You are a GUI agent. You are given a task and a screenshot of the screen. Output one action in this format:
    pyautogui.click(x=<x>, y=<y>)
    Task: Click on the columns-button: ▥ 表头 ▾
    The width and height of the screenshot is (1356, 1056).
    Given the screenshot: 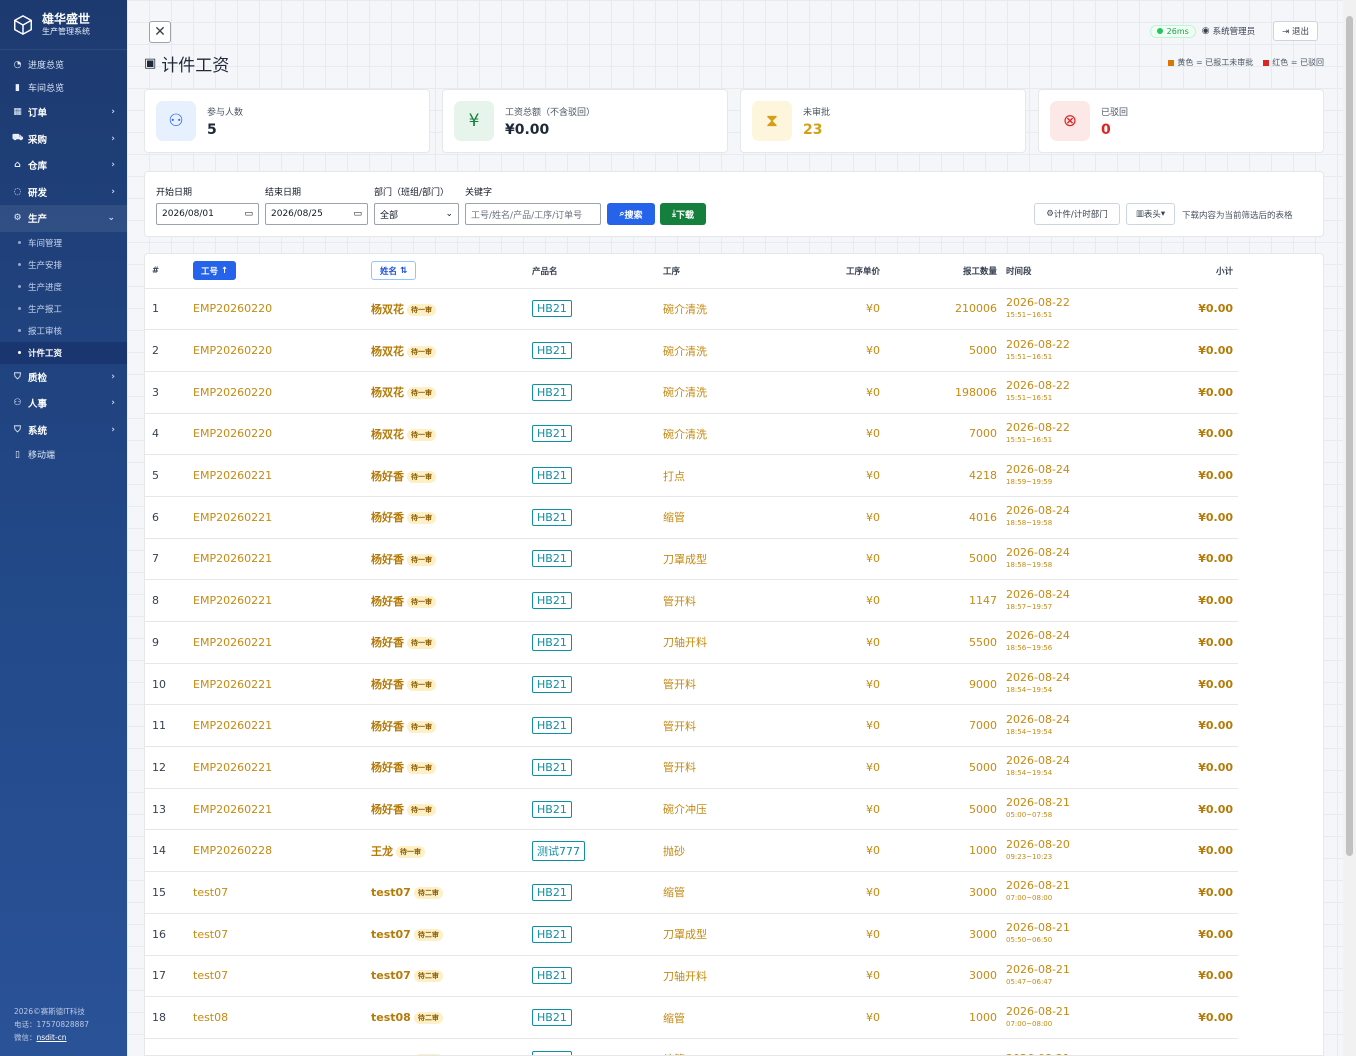 What is the action you would take?
    pyautogui.click(x=1150, y=214)
    